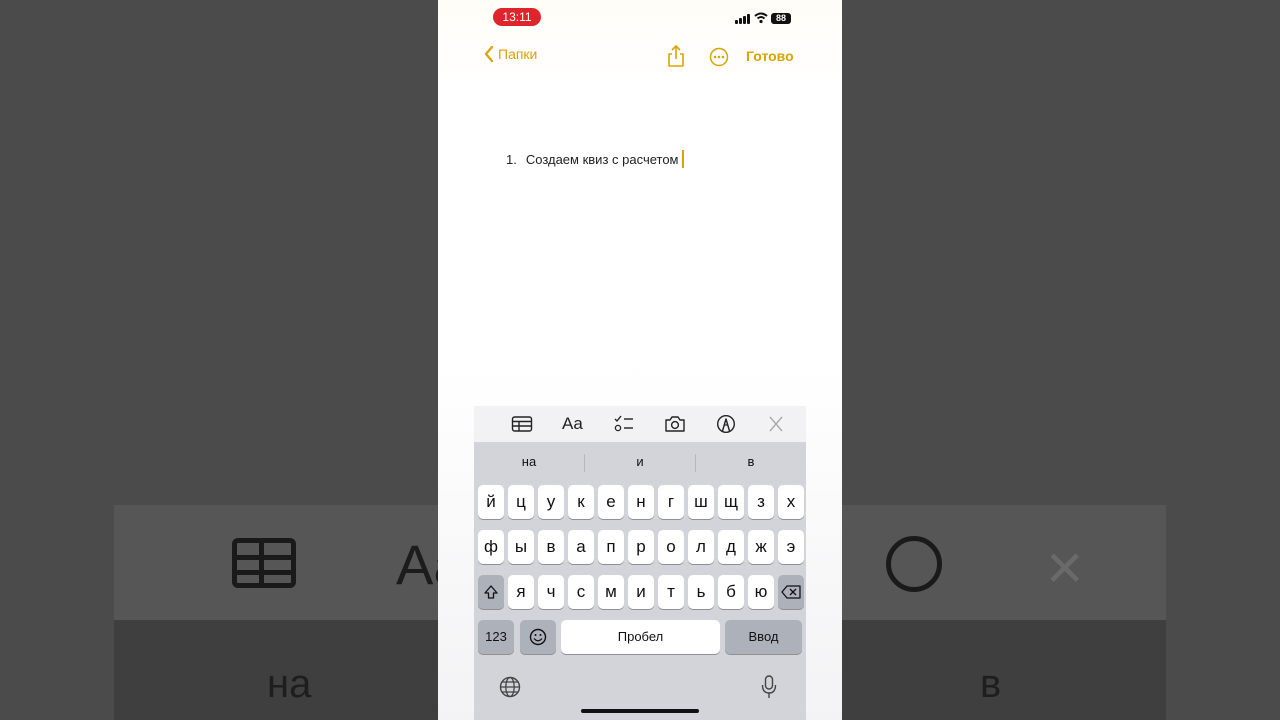 Image resolution: width=1280 pixels, height=720 pixels. What do you see at coordinates (640, 637) in the screenshot?
I see `space-key: Пробел` at bounding box center [640, 637].